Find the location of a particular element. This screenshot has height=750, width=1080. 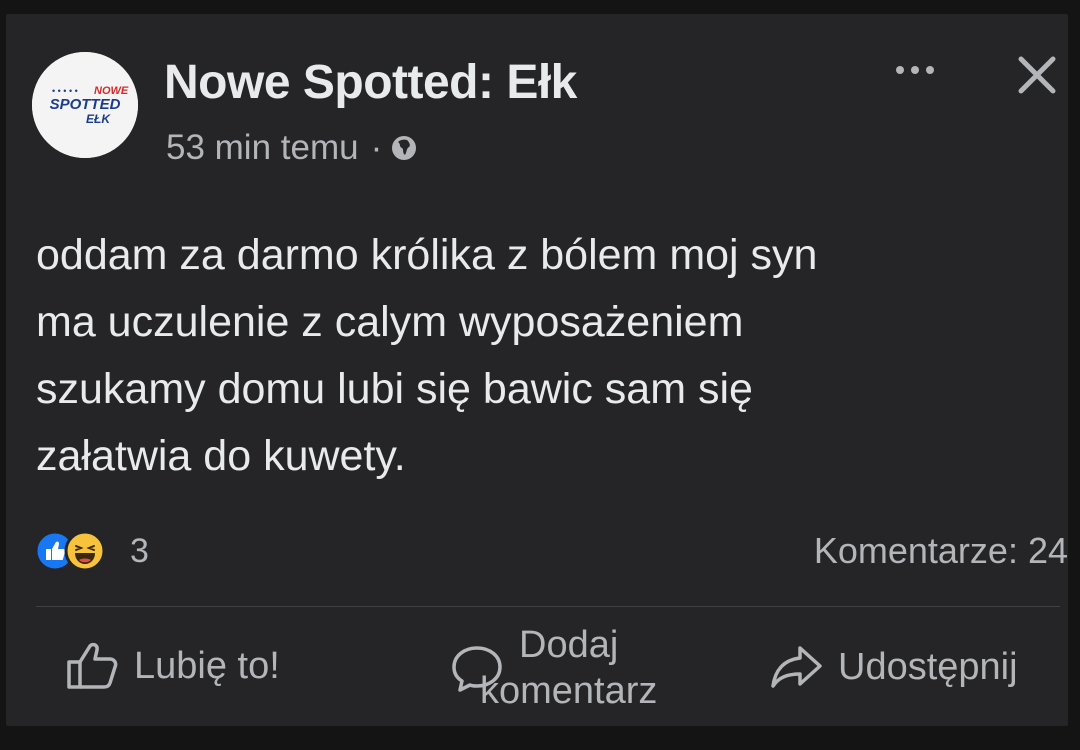

comment-label: Dodaj komentarz is located at coordinates (569, 668).